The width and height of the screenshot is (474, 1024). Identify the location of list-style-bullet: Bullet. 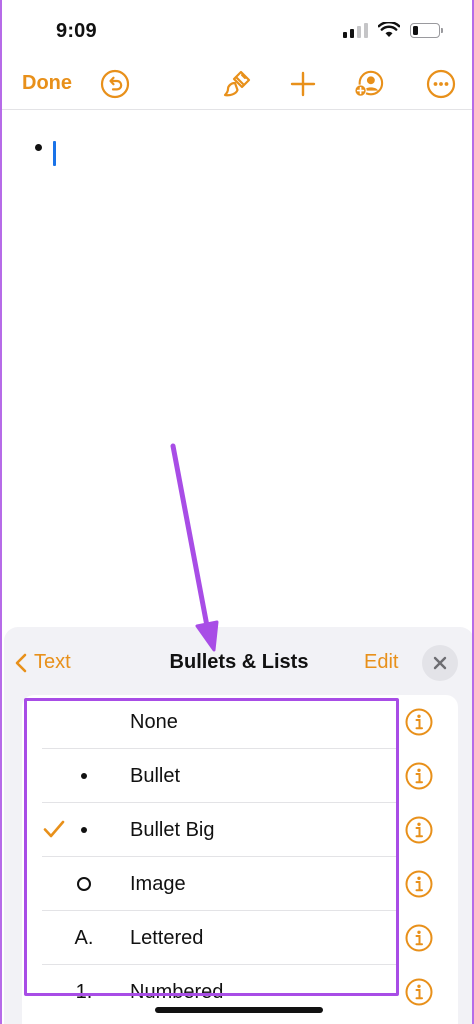
(240, 776).